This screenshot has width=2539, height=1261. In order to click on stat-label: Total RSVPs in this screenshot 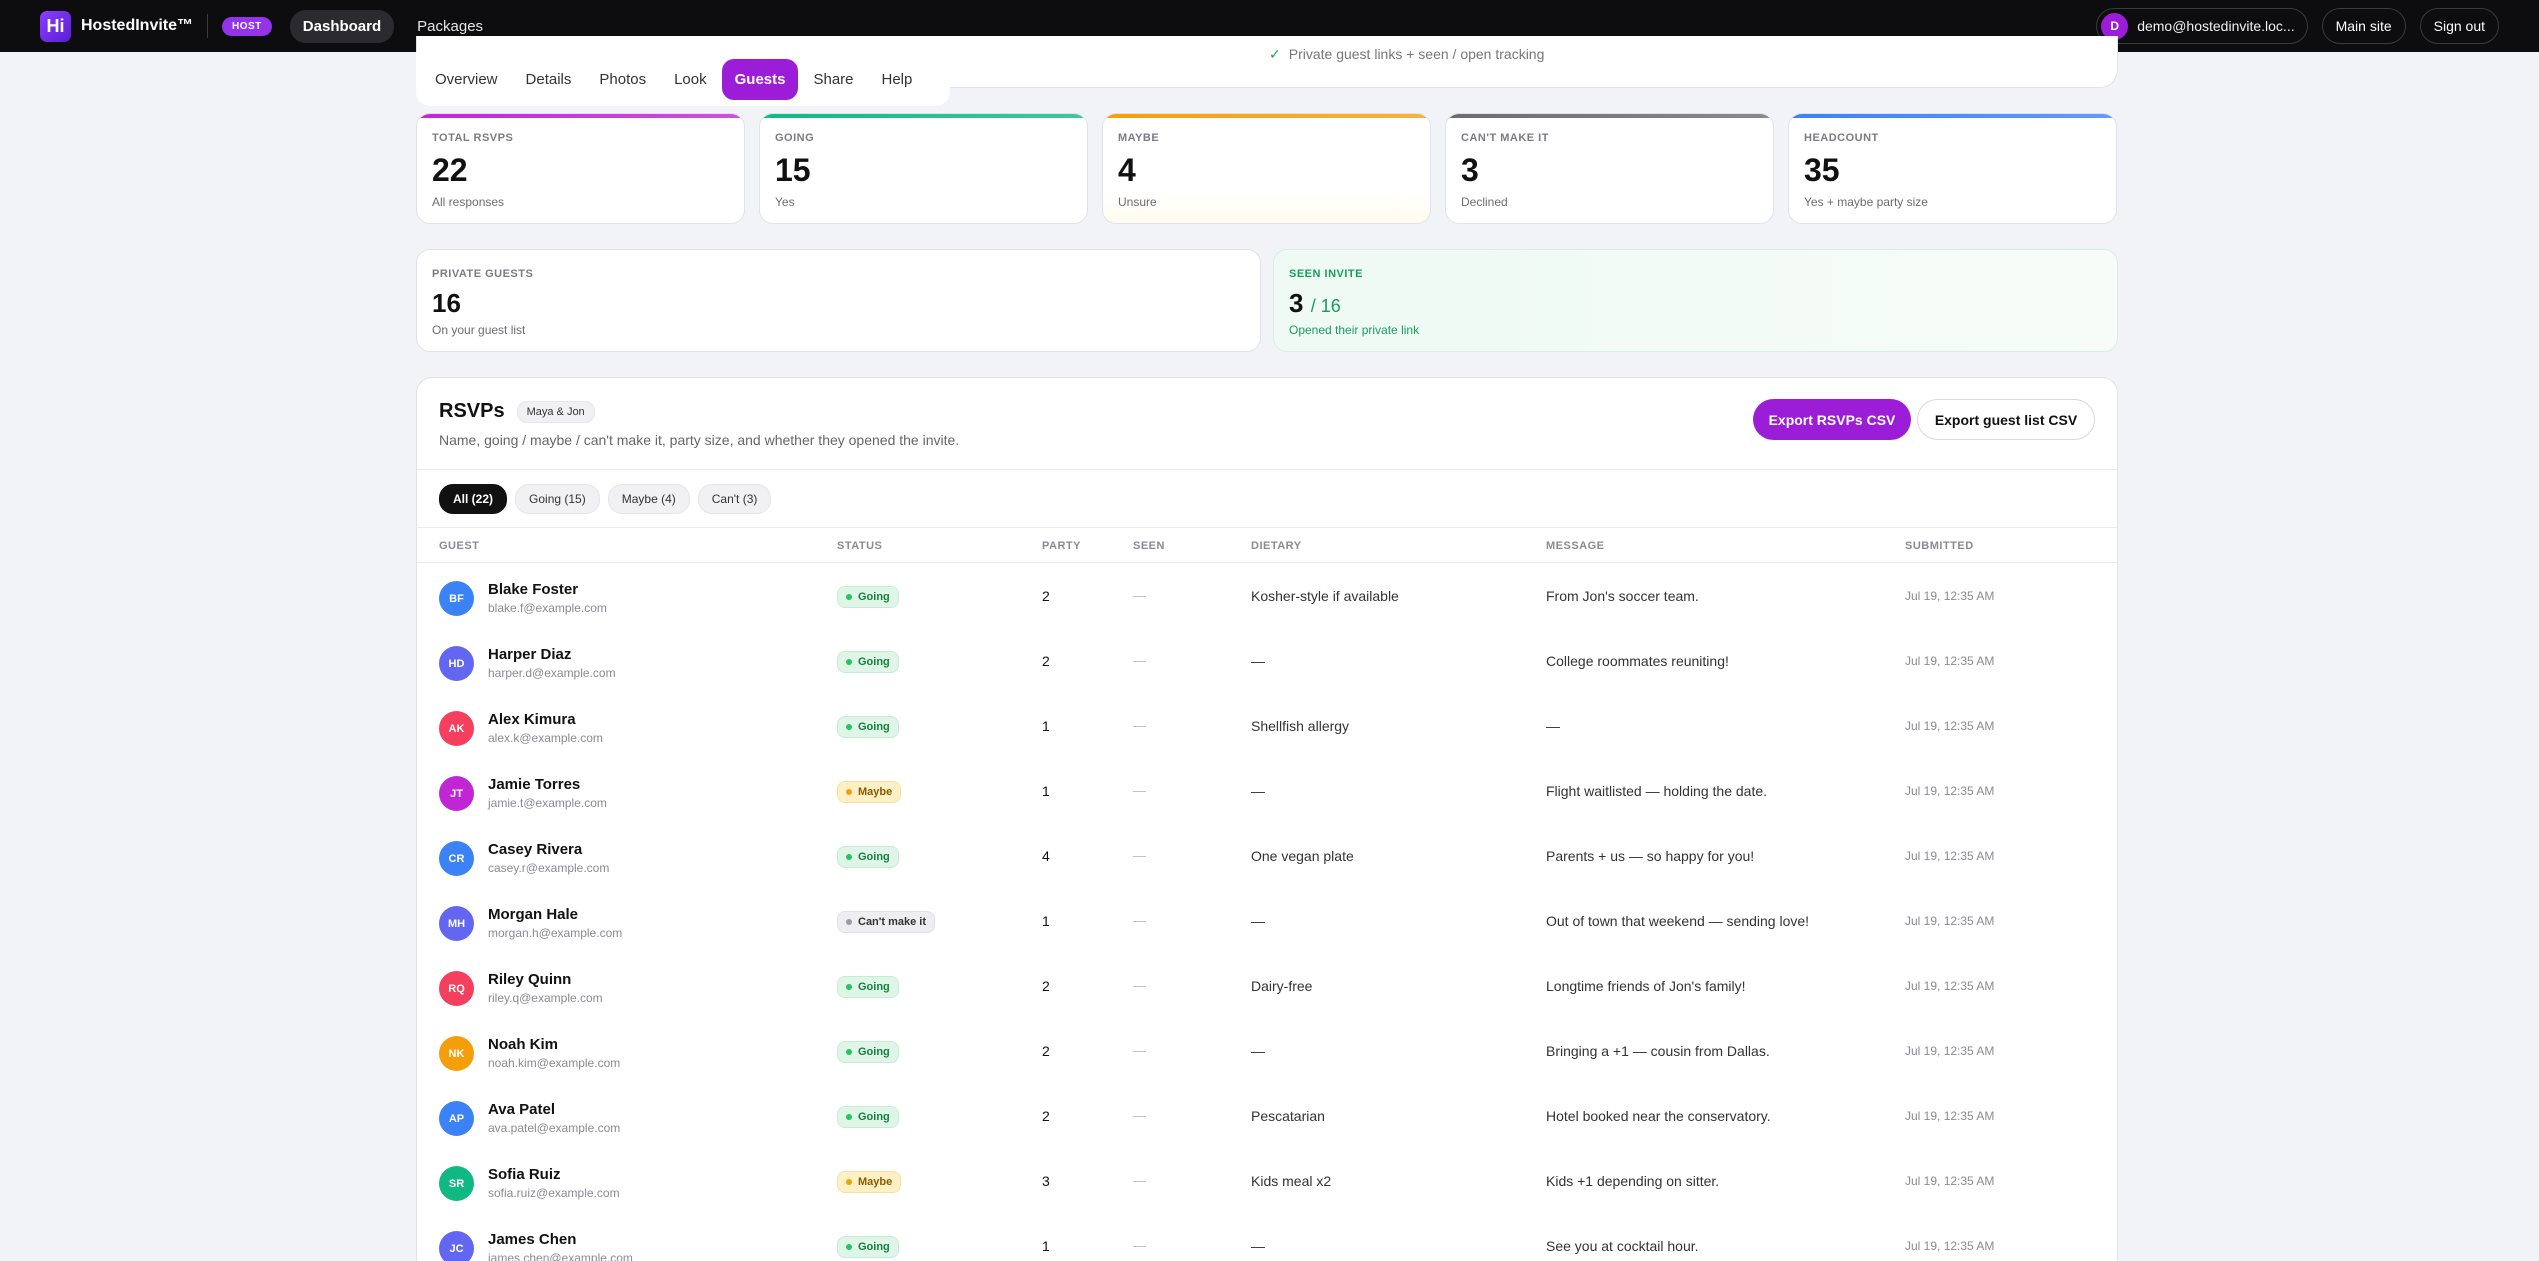, I will do `click(473, 138)`.